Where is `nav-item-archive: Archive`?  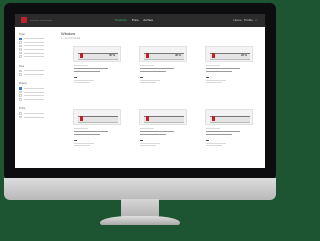
nav-item-archive: Archive is located at coordinates (148, 20).